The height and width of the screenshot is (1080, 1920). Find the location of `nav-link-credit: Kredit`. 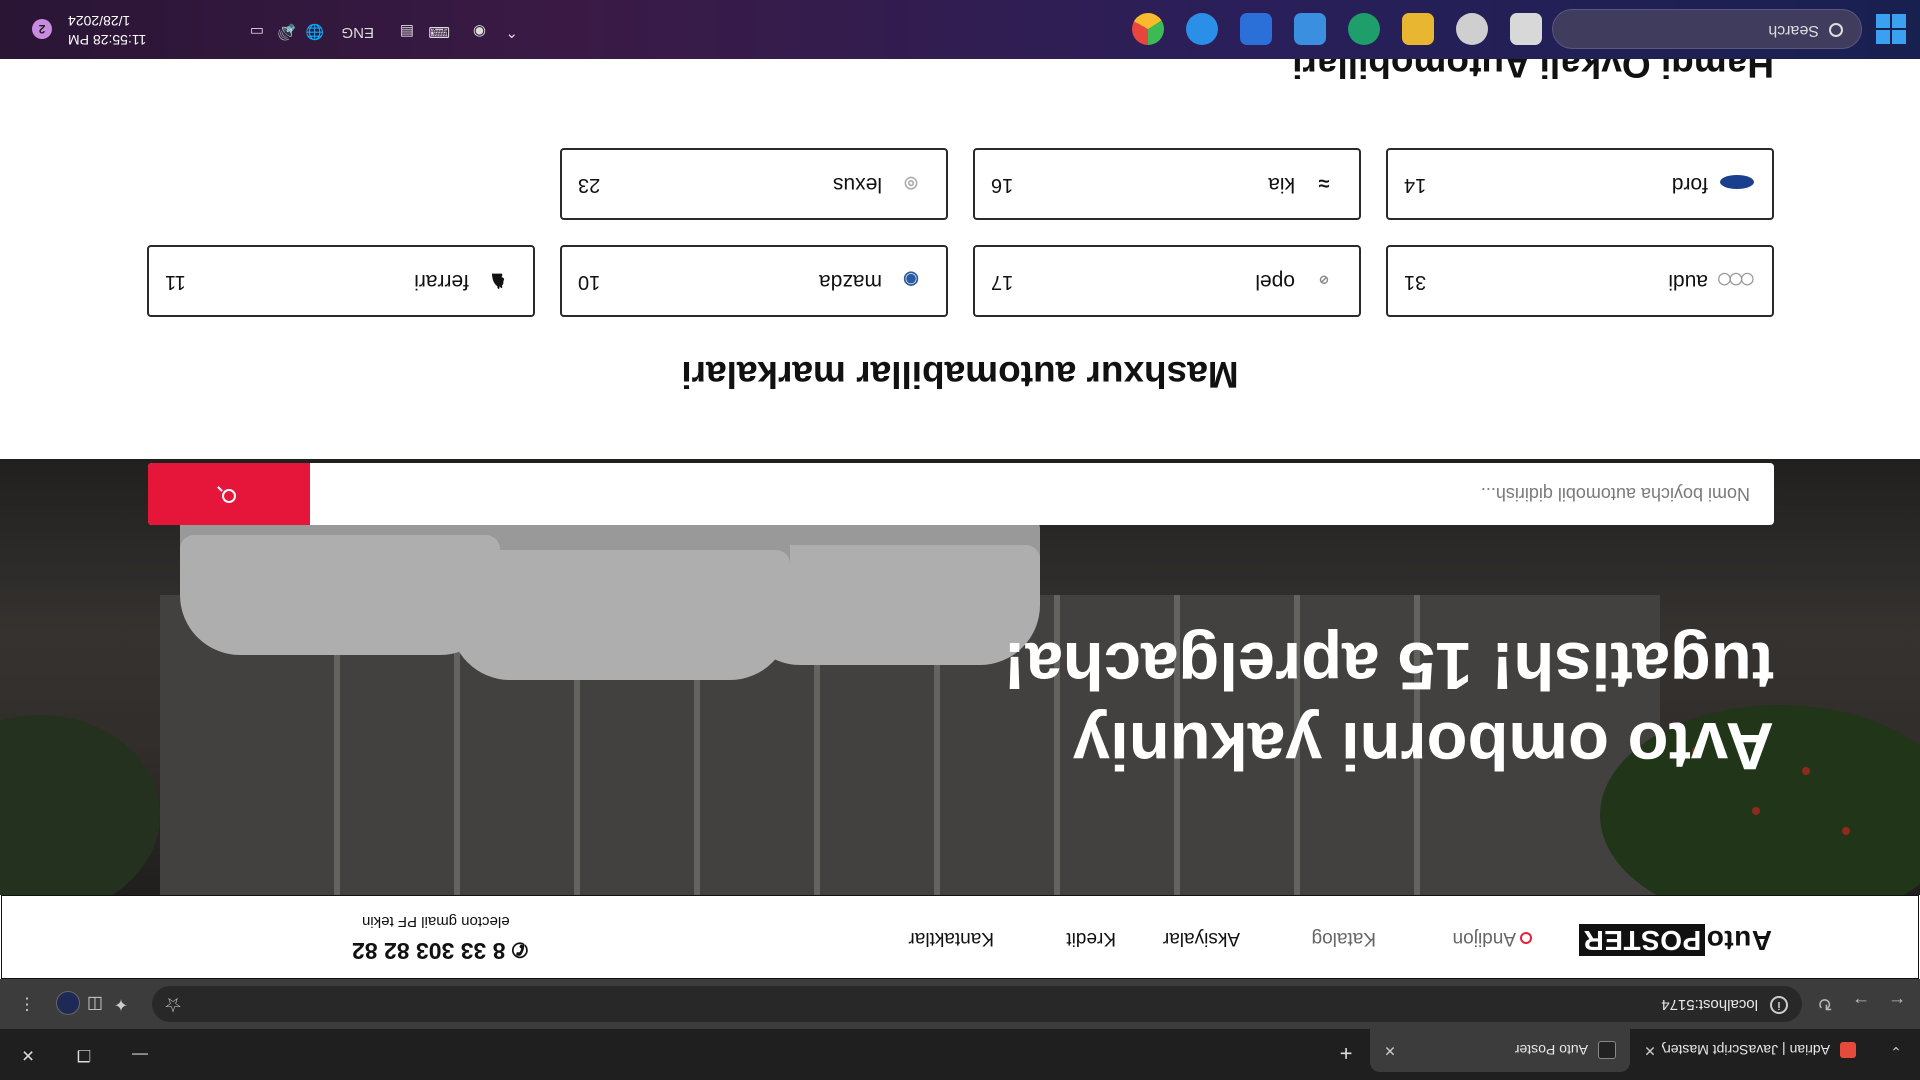

nav-link-credit: Kredit is located at coordinates (1091, 938).